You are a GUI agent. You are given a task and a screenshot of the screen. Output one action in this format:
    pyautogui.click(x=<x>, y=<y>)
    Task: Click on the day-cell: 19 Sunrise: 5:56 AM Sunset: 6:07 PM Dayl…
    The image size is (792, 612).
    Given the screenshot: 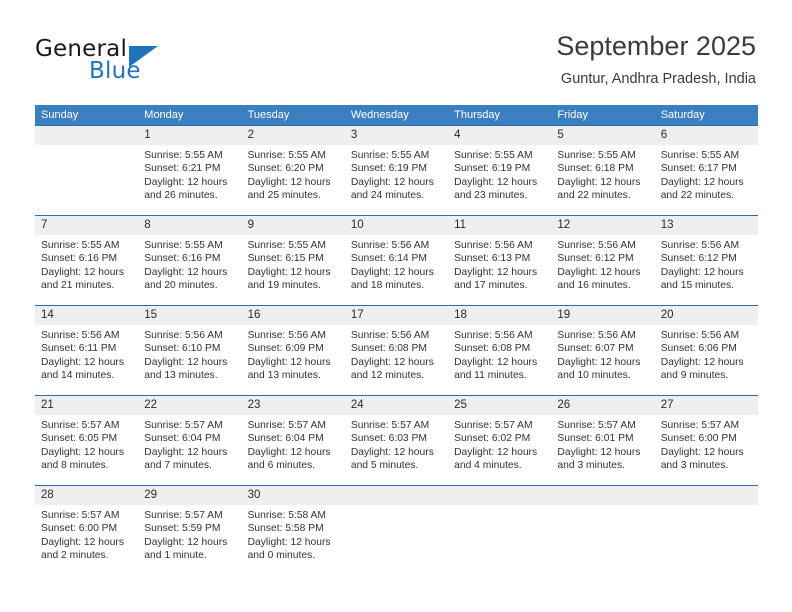 What is the action you would take?
    pyautogui.click(x=603, y=350)
    